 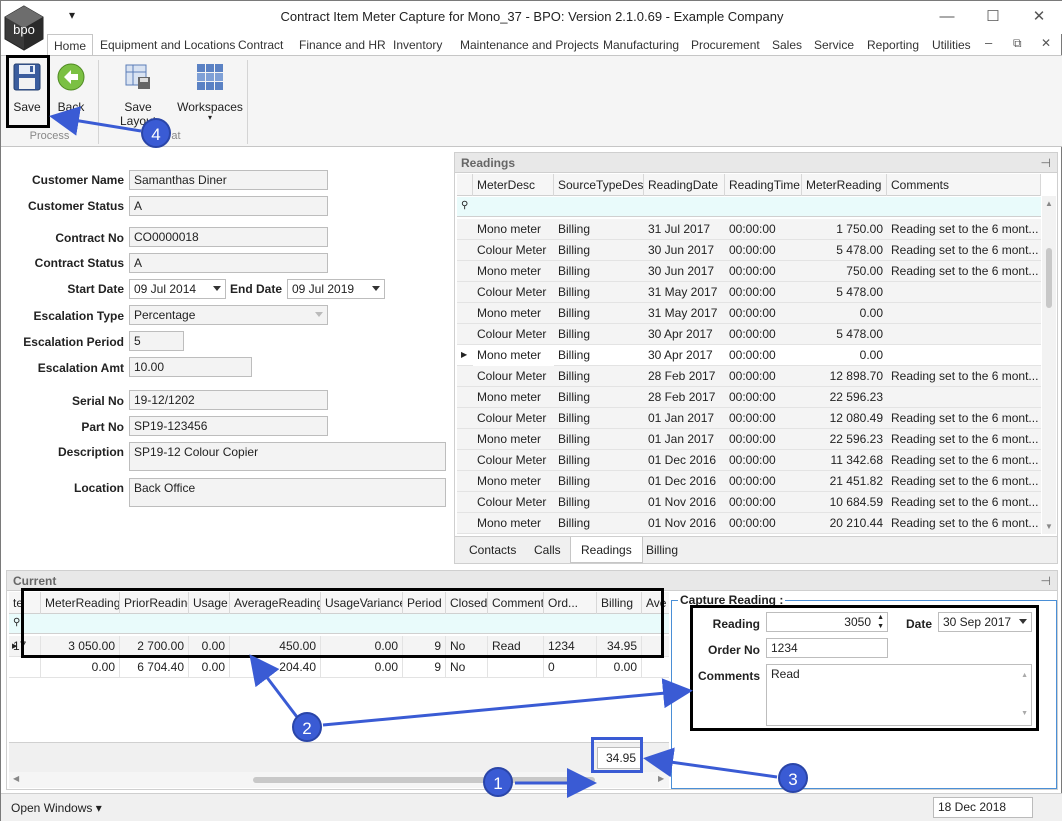 What do you see at coordinates (507, 702) in the screenshot?
I see `arrow-2b` at bounding box center [507, 702].